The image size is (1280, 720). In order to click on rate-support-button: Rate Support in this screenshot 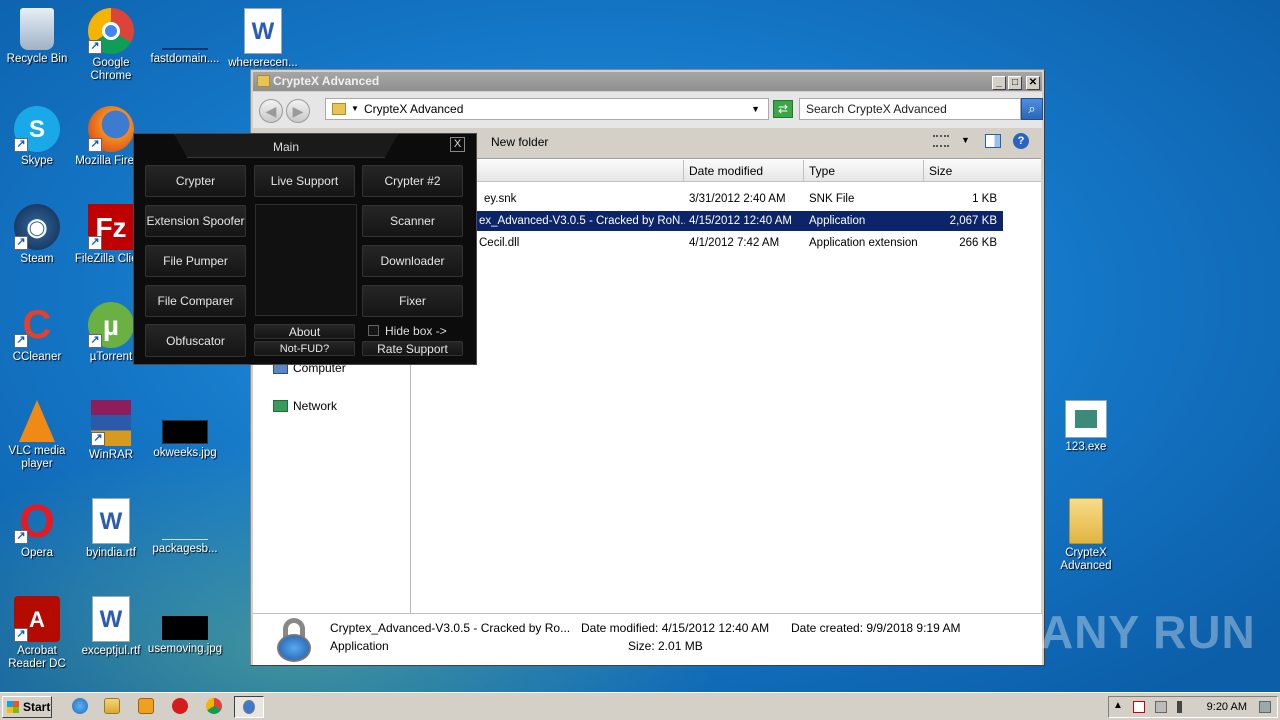, I will do `click(412, 348)`.